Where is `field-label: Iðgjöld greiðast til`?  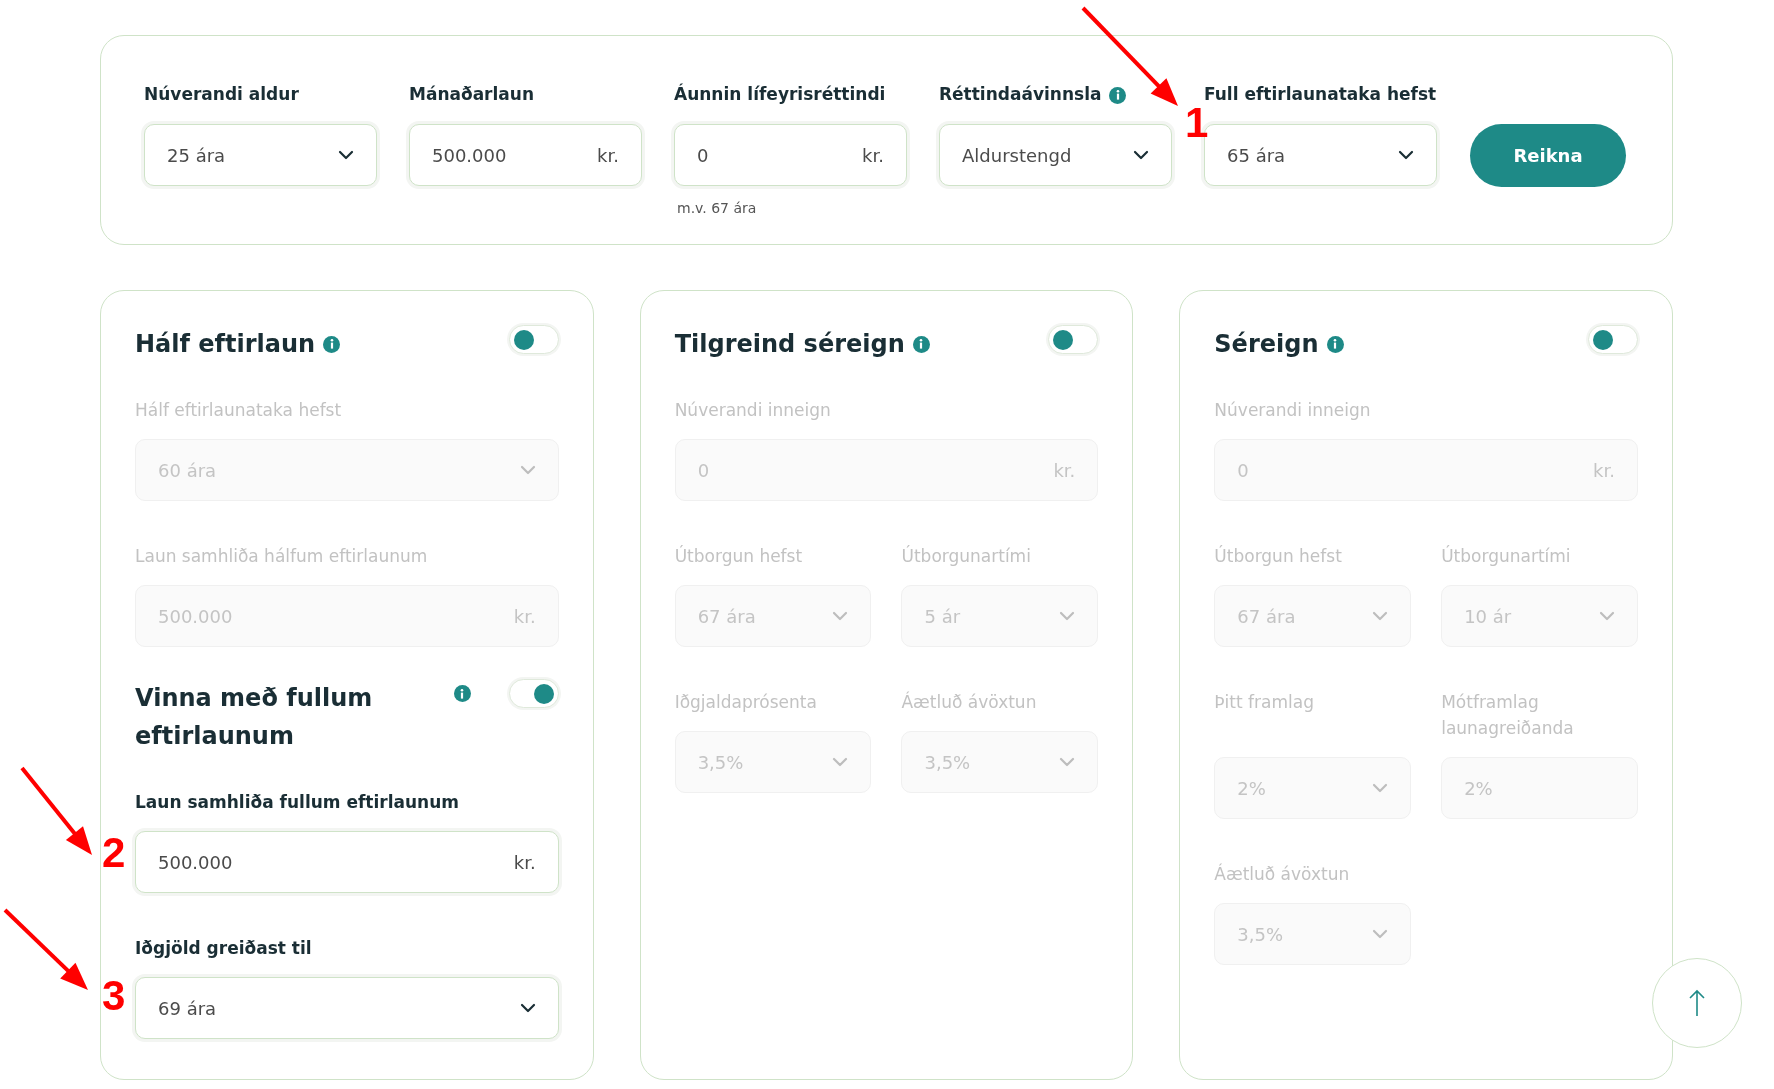
field-label: Iðgjöld greiðast til is located at coordinates (224, 948).